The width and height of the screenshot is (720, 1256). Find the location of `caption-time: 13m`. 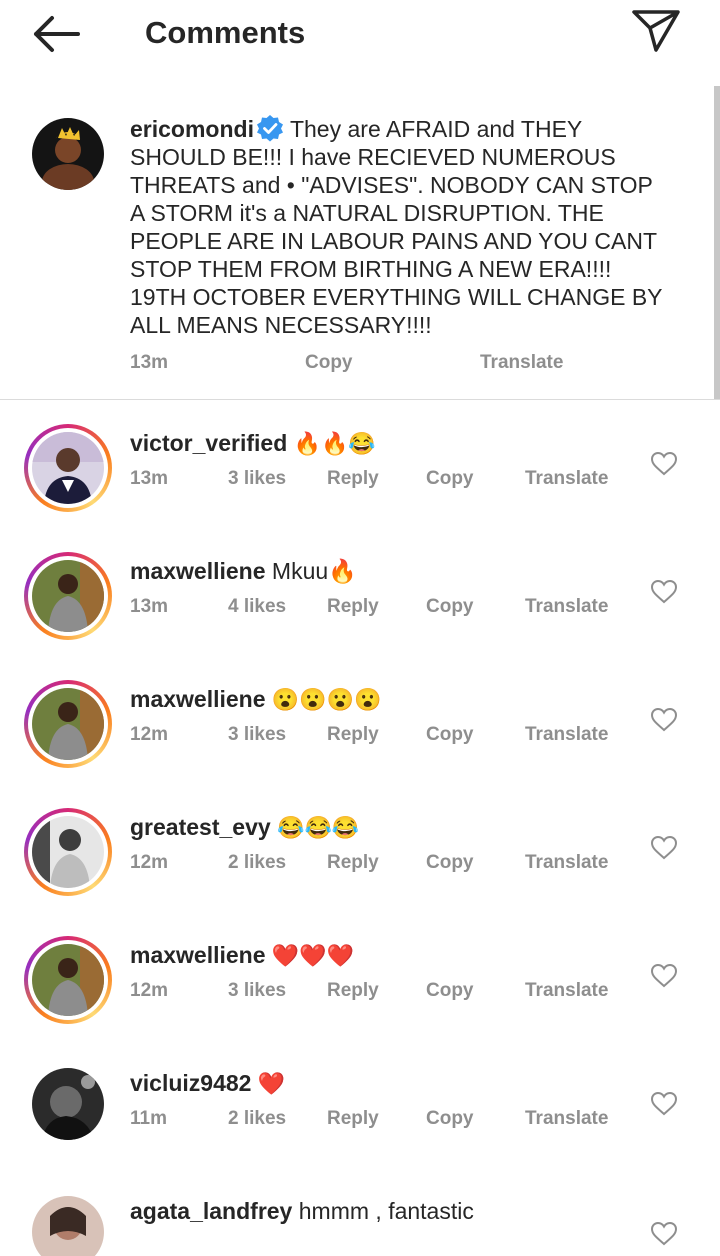

caption-time: 13m is located at coordinates (149, 362).